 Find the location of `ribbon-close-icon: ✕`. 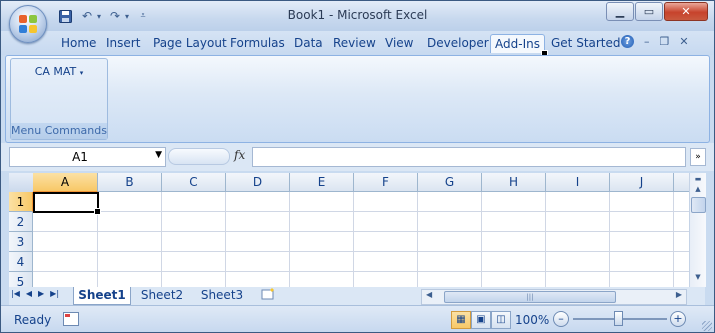

ribbon-close-icon: ✕ is located at coordinates (683, 41).